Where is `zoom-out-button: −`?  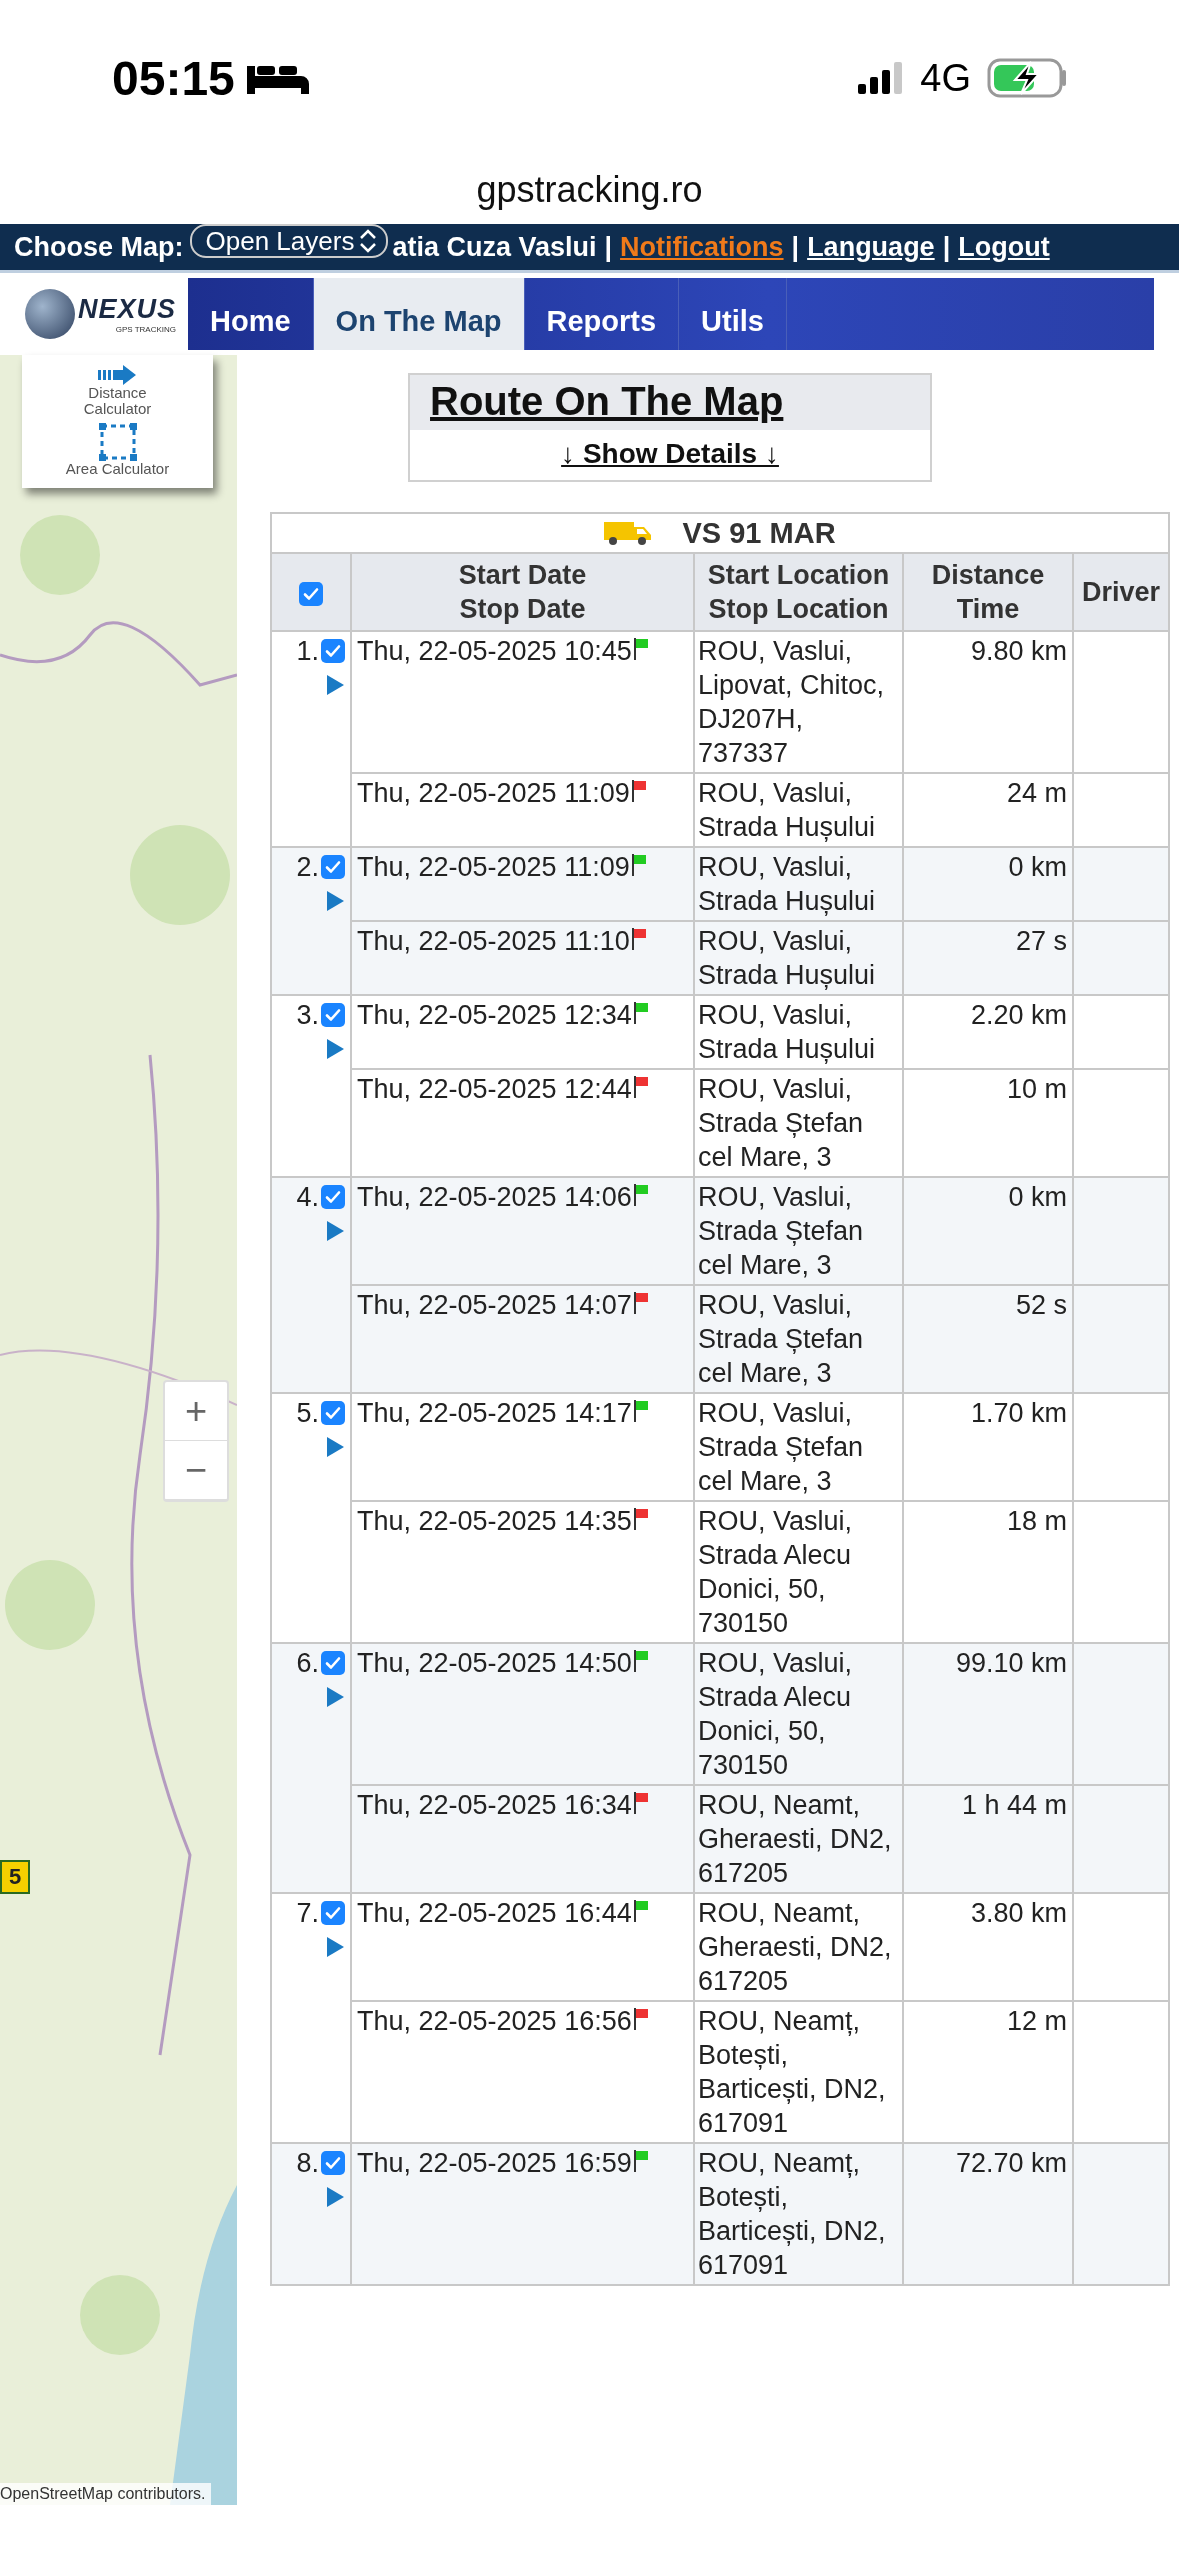
zoom-out-button: − is located at coordinates (196, 1470).